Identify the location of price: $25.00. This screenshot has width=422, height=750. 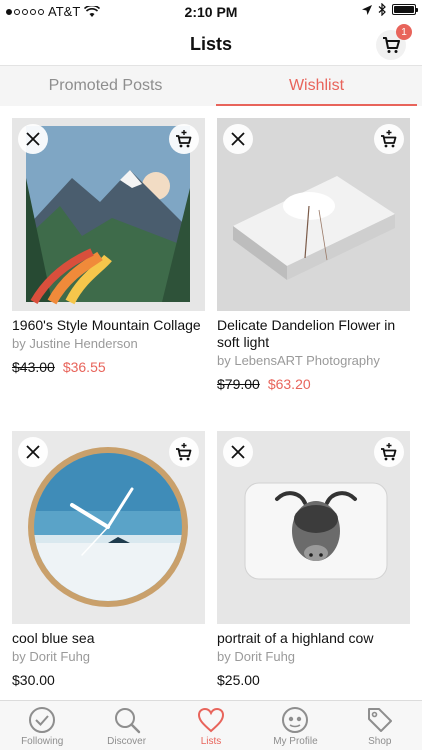
(238, 680).